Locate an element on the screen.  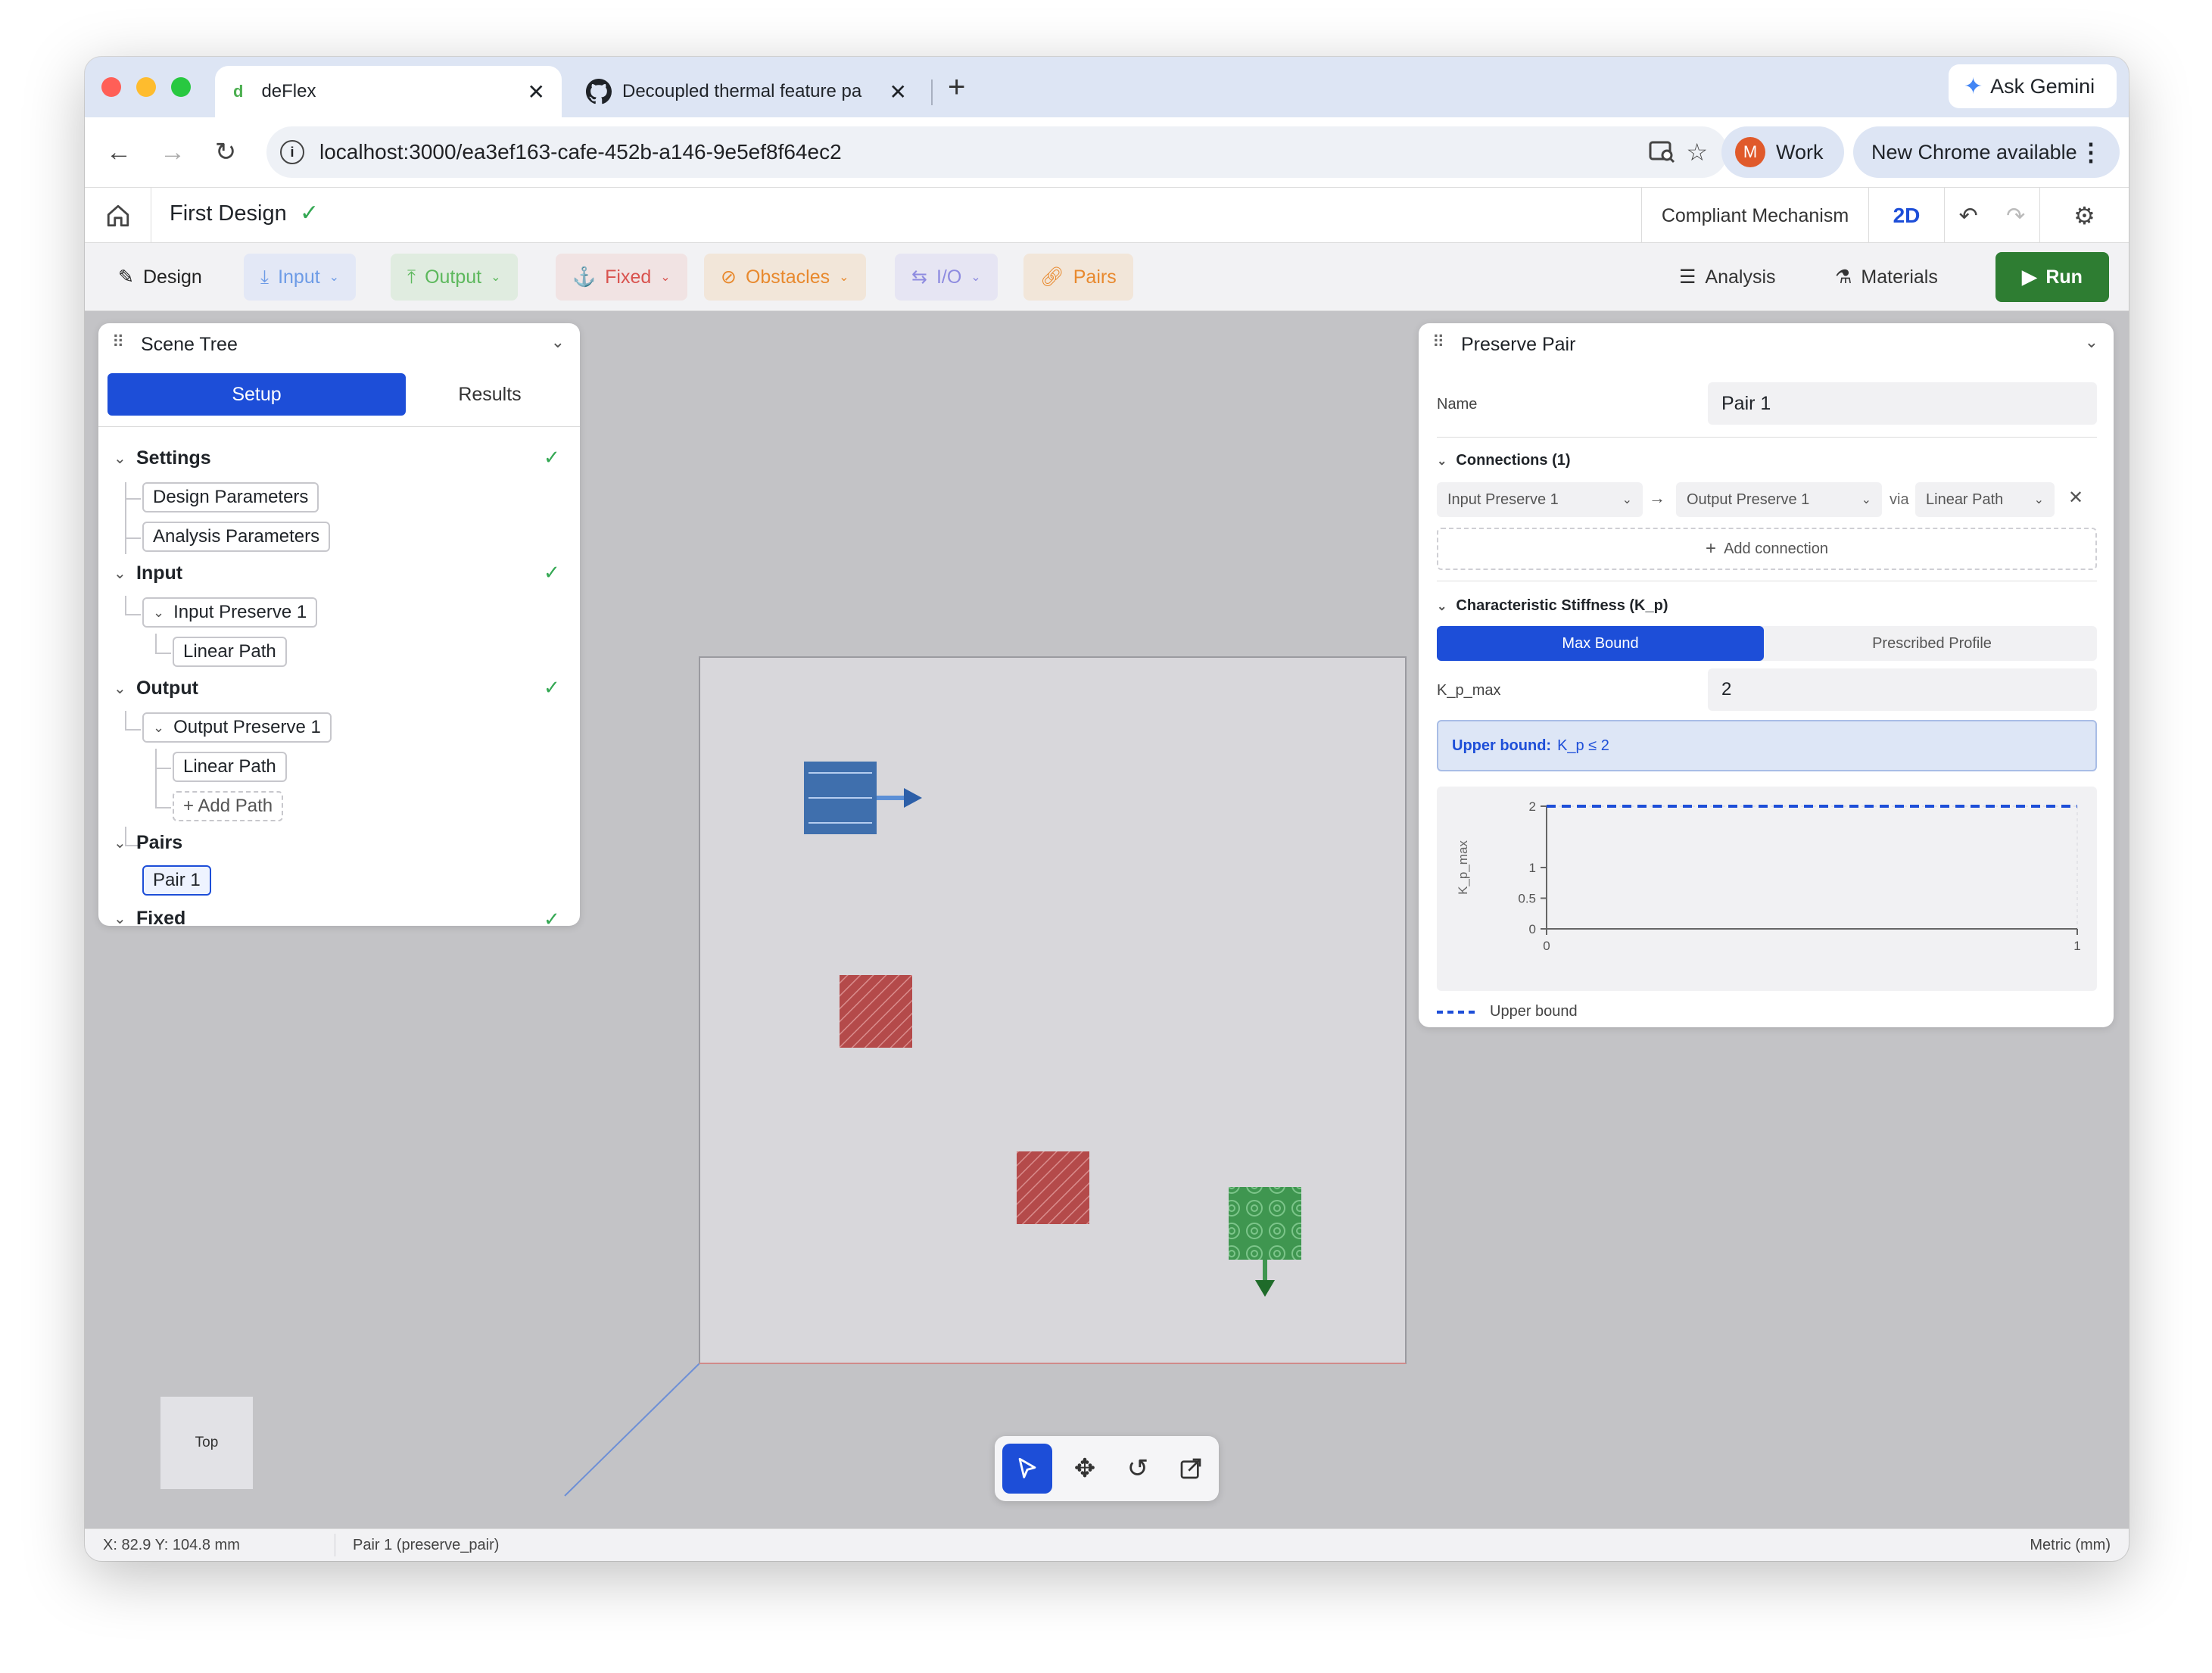
gemini-sparkle-icon: ✦ is located at coordinates (1973, 86).